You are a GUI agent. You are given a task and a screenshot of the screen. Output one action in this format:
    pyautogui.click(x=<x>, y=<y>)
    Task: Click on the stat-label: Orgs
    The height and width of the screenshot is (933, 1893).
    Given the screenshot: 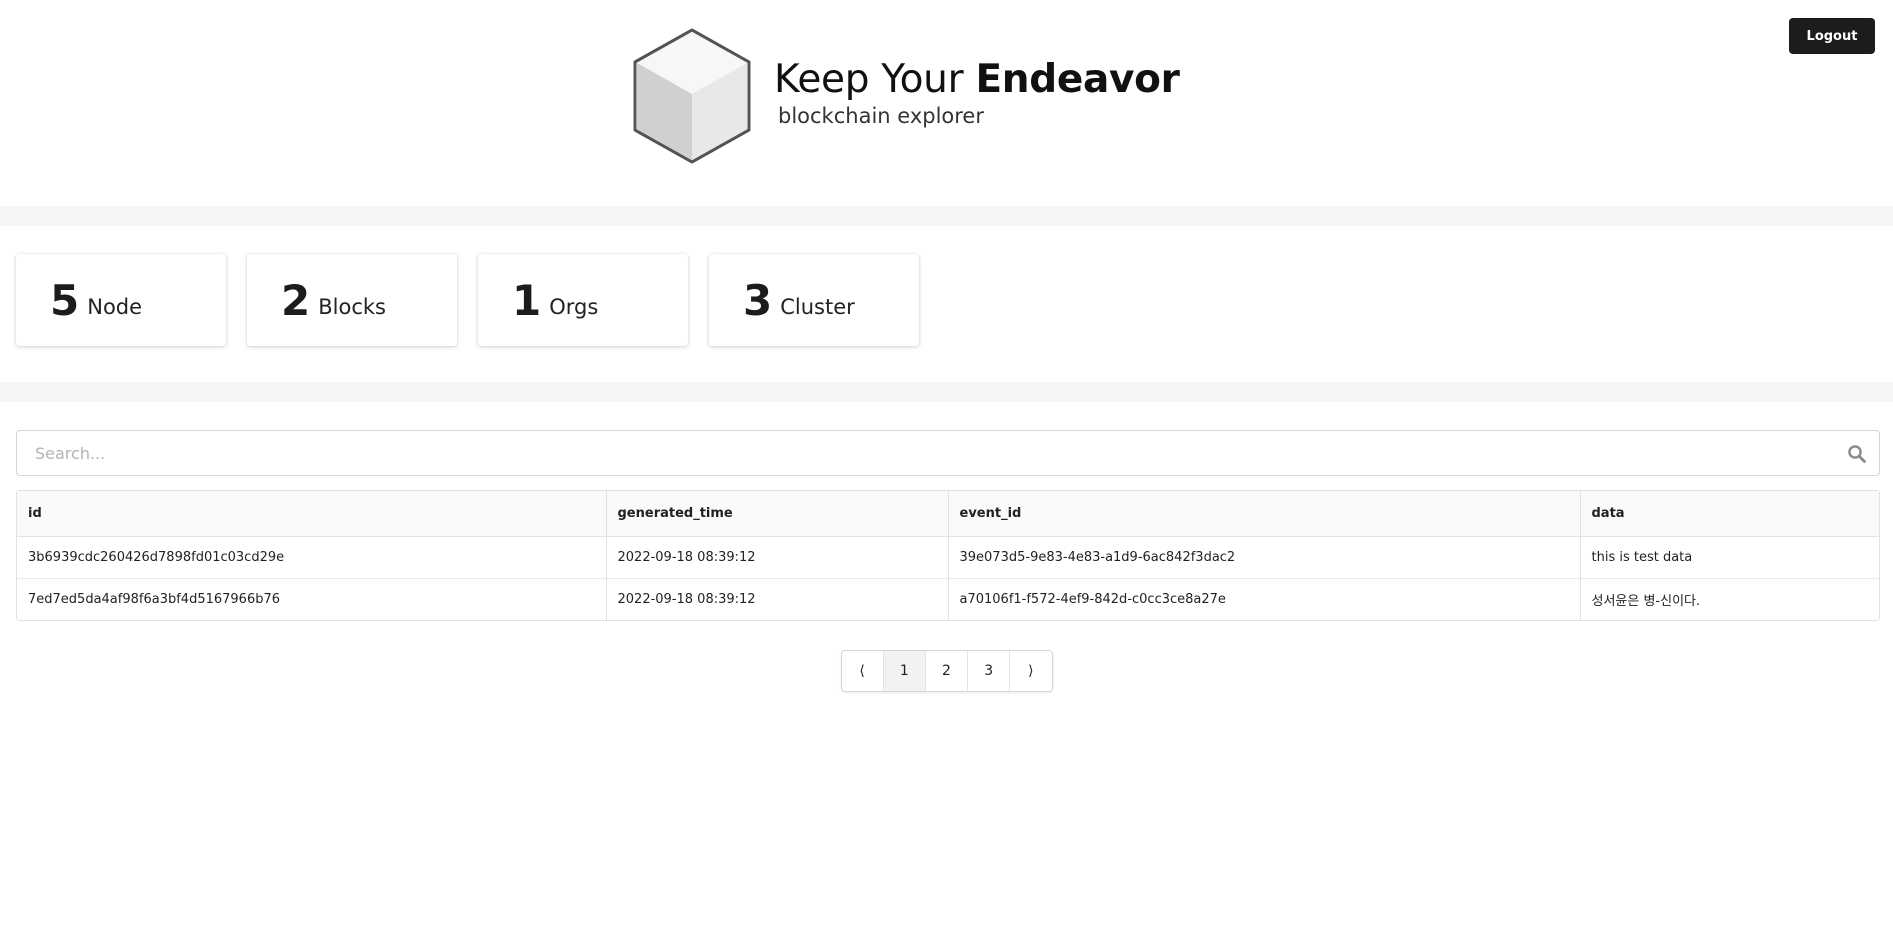 What is the action you would take?
    pyautogui.click(x=574, y=307)
    